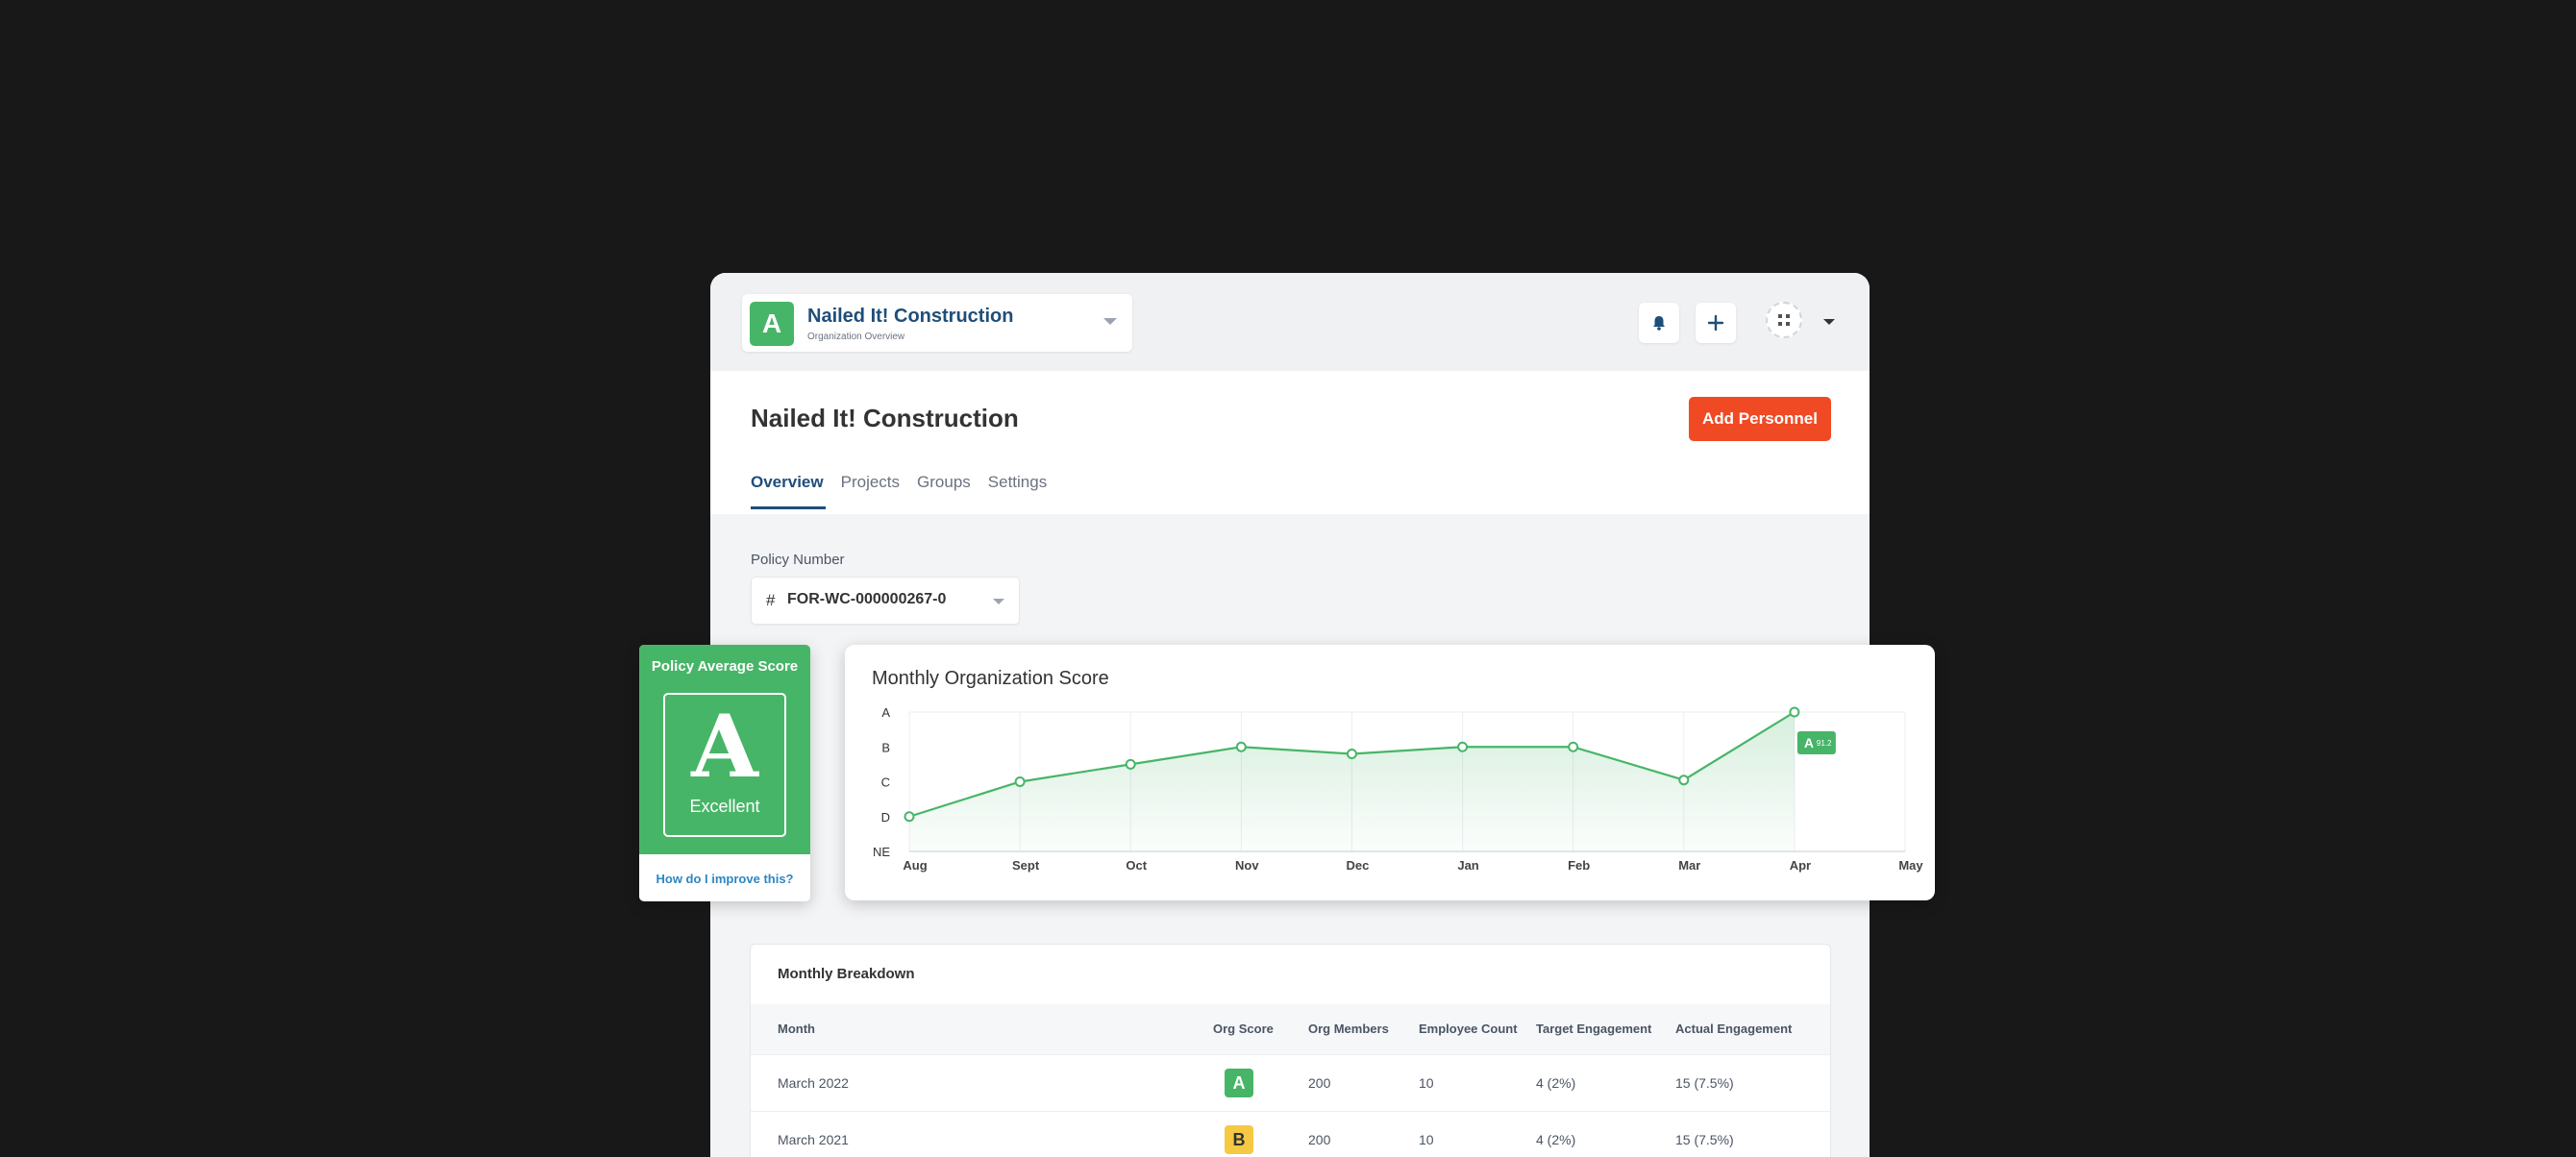 This screenshot has height=1157, width=2576. What do you see at coordinates (1809, 743) in the screenshot?
I see `score-annotation-letter: A` at bounding box center [1809, 743].